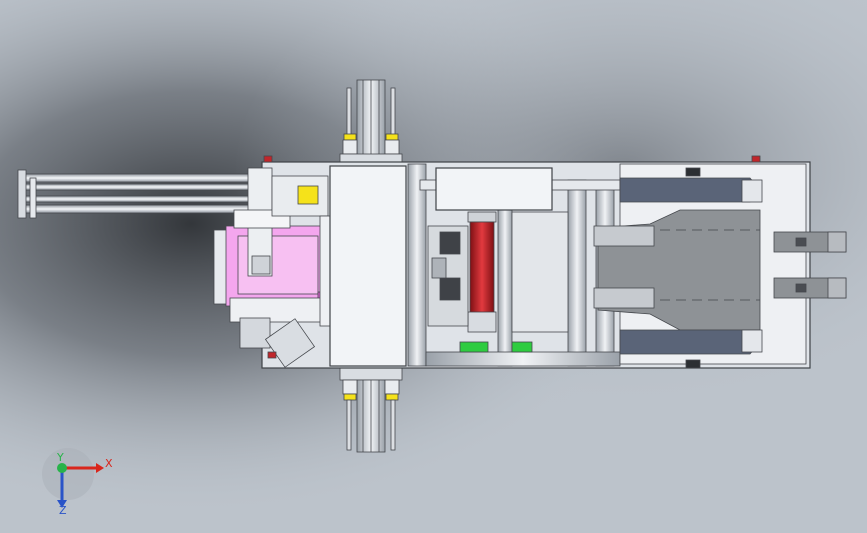 The image size is (867, 533). Describe the element at coordinates (268, 159) in the screenshot. I see `marker-top-left` at that location.